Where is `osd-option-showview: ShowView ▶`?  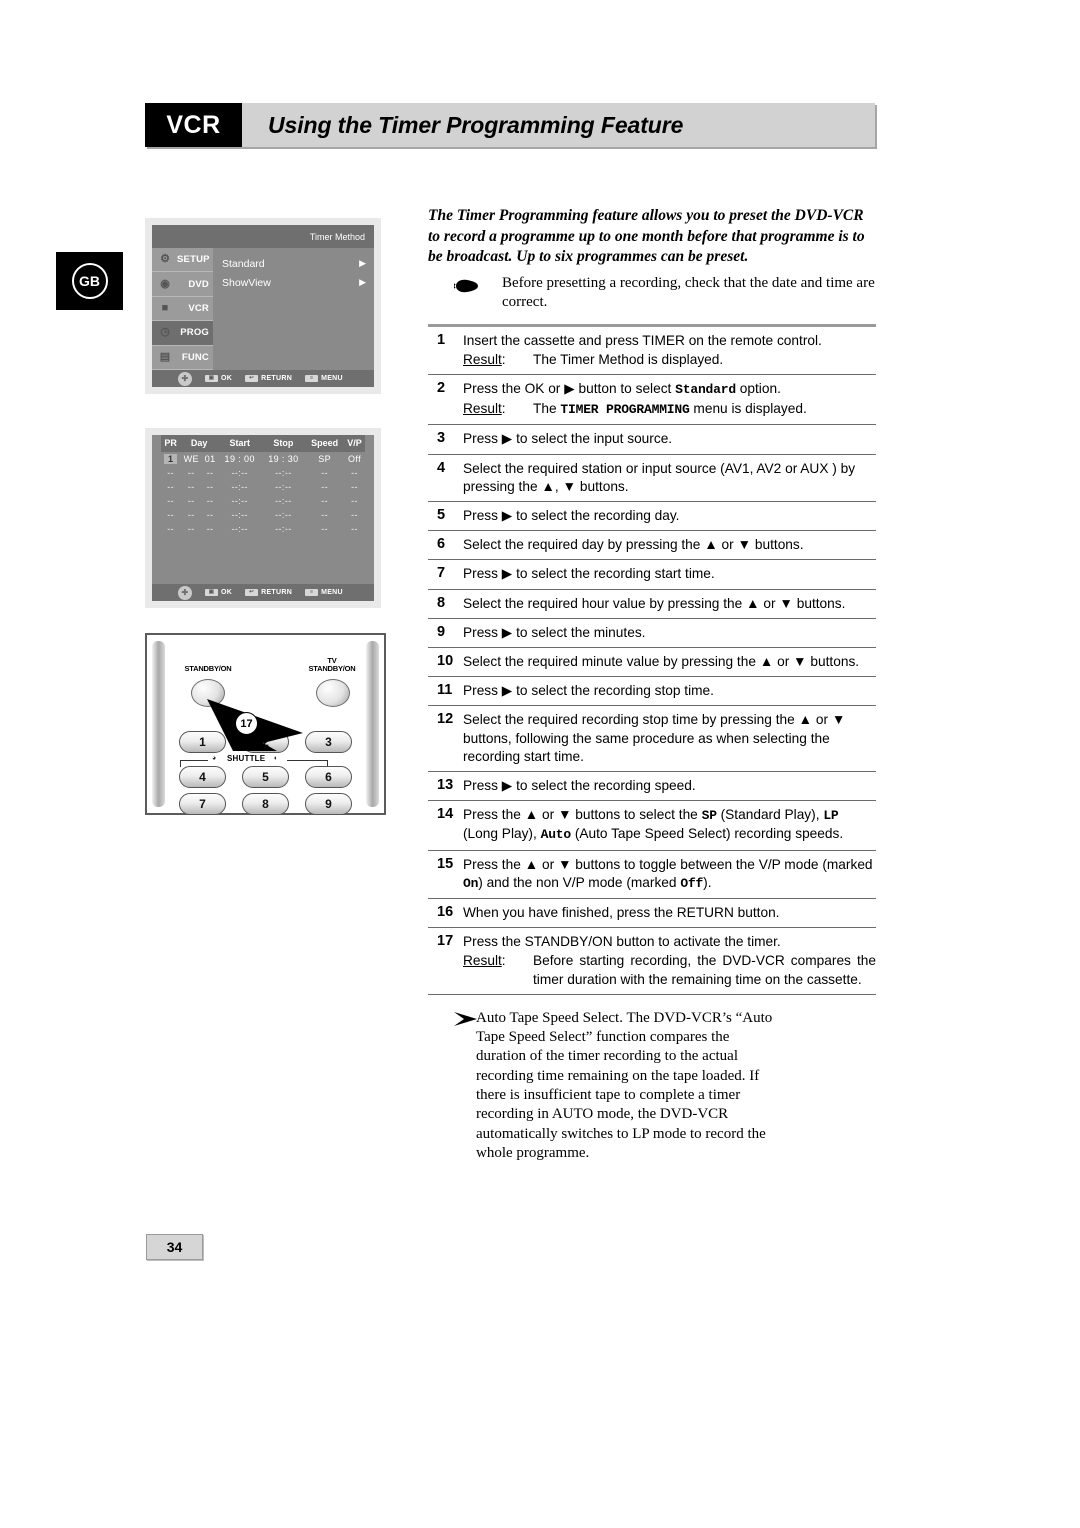
osd-option-showview: ShowView ▶ is located at coordinates (294, 282).